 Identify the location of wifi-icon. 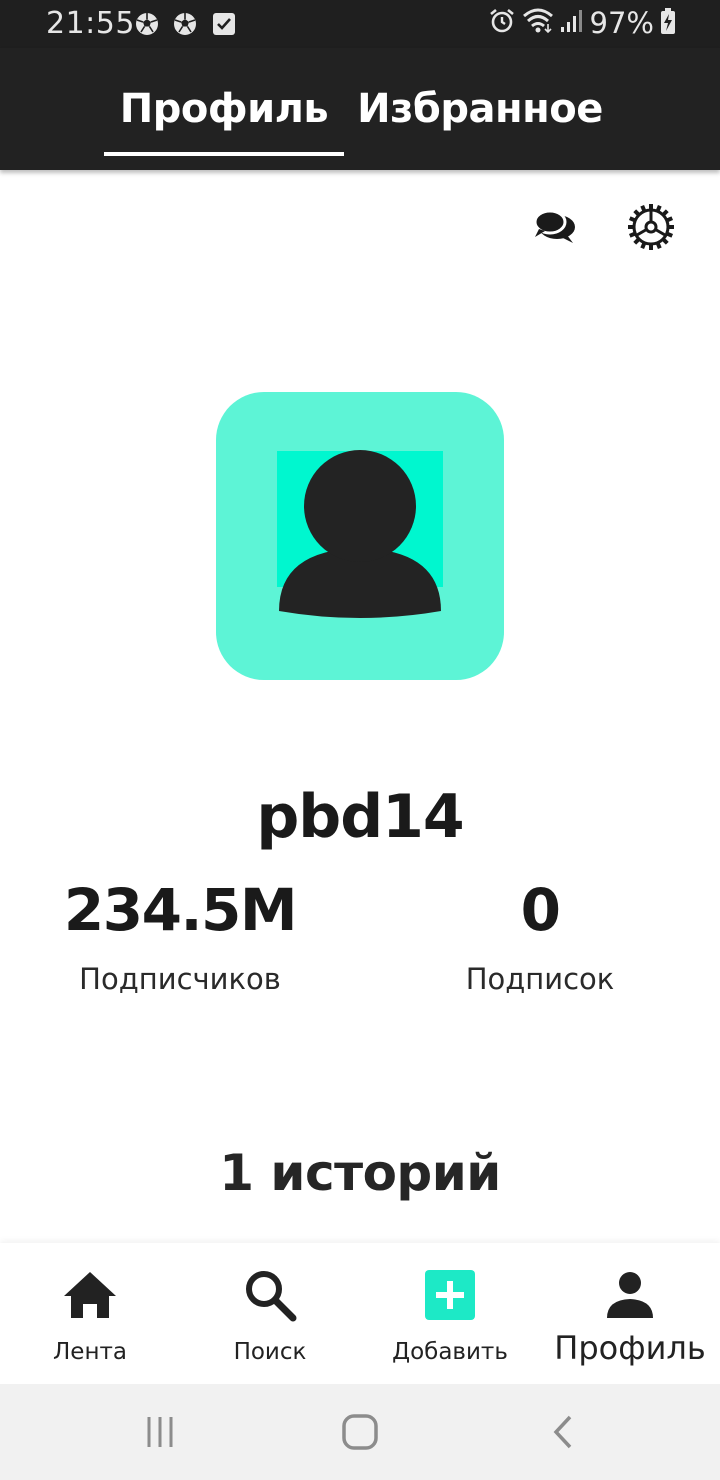
(538, 23).